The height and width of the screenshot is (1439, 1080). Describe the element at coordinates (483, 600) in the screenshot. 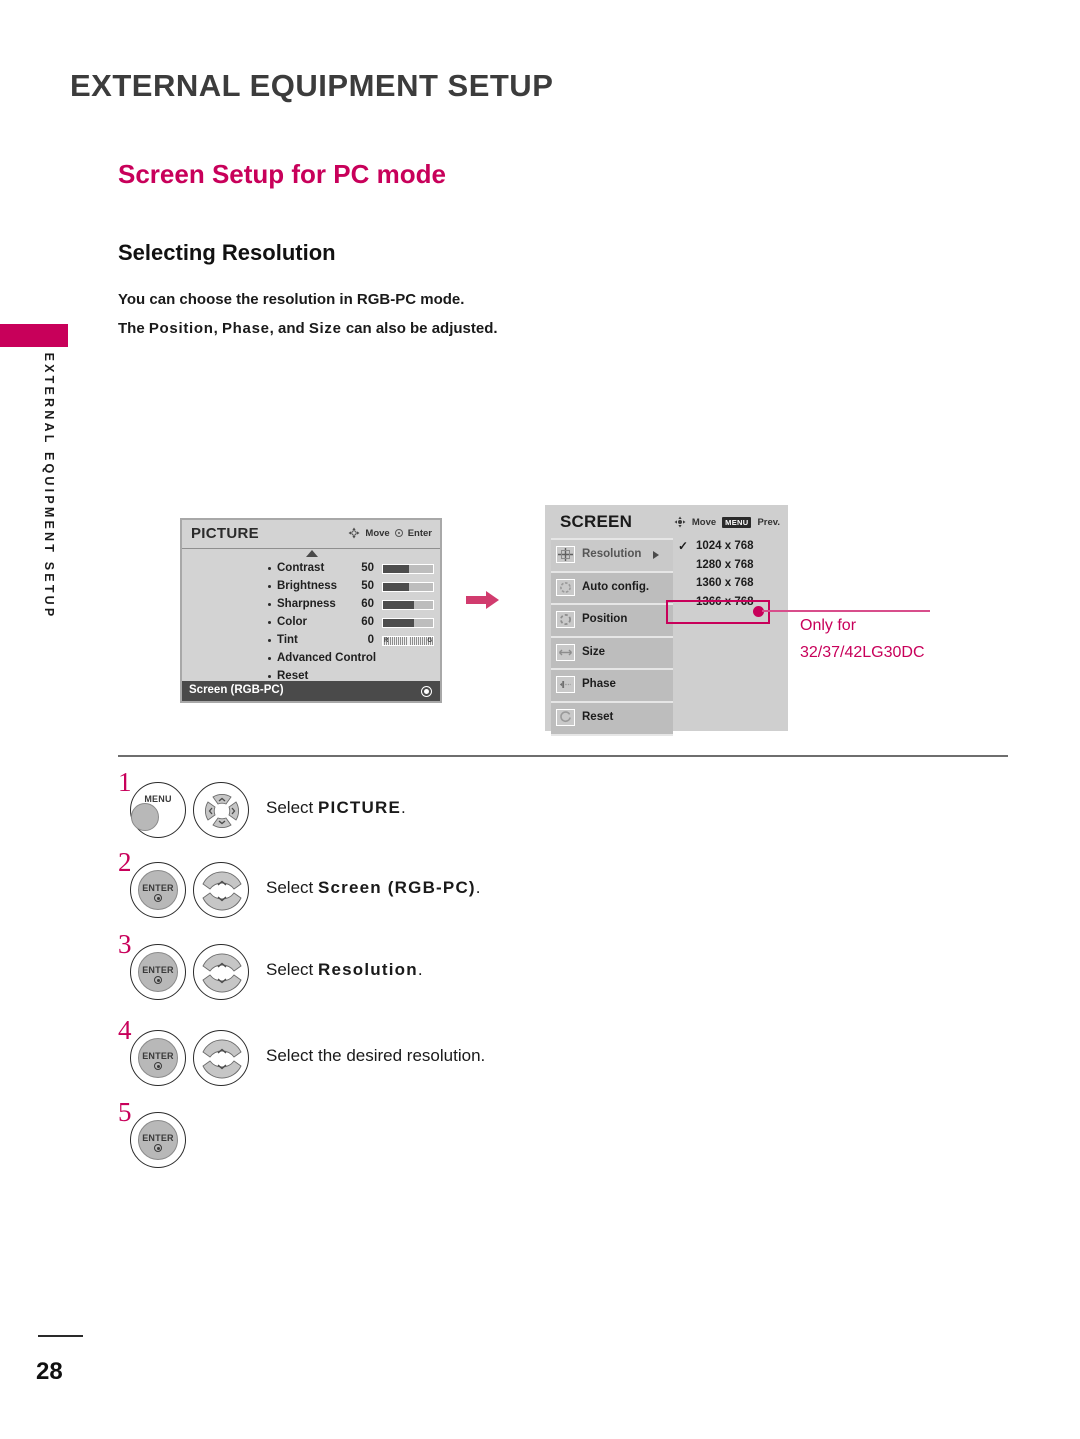

I see `flow-arrow-icon` at that location.